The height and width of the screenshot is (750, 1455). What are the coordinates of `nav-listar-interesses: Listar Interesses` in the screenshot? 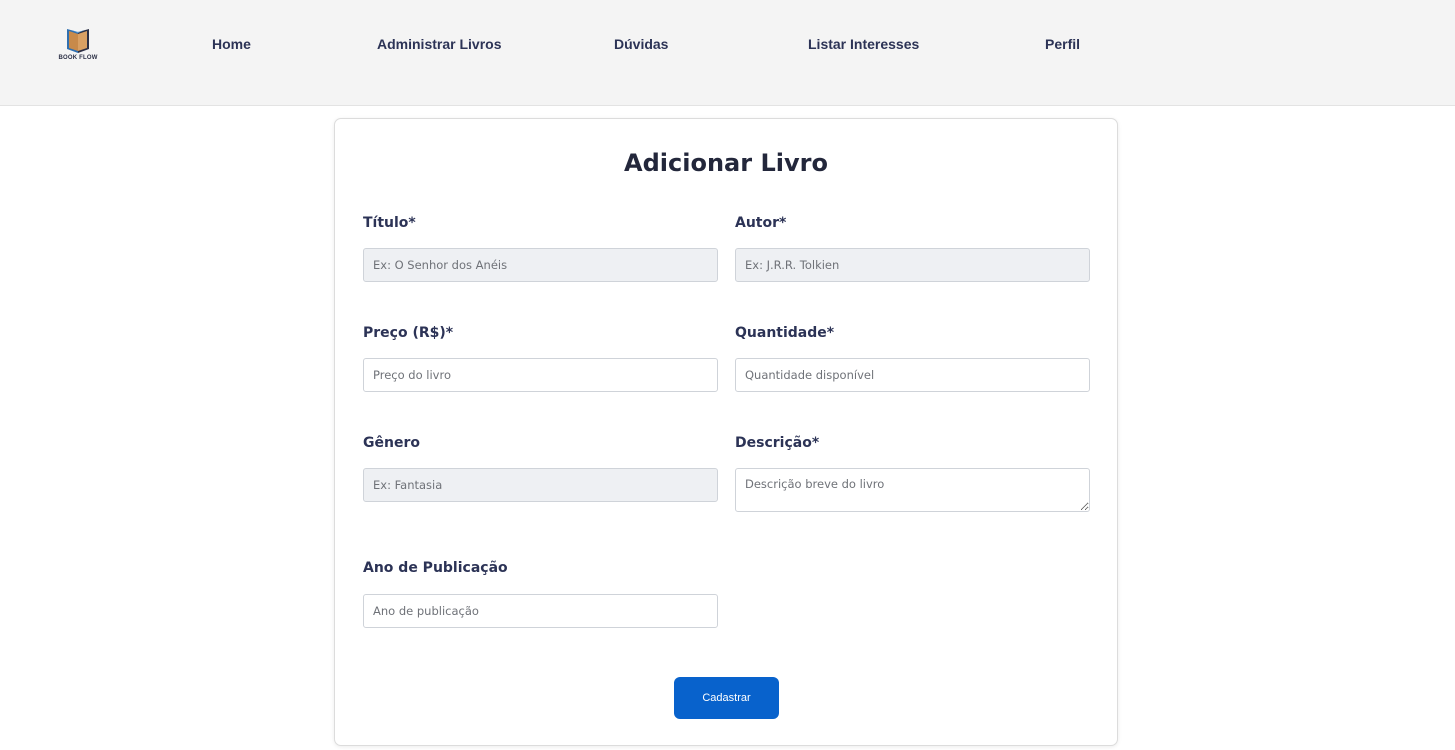 It's located at (863, 44).